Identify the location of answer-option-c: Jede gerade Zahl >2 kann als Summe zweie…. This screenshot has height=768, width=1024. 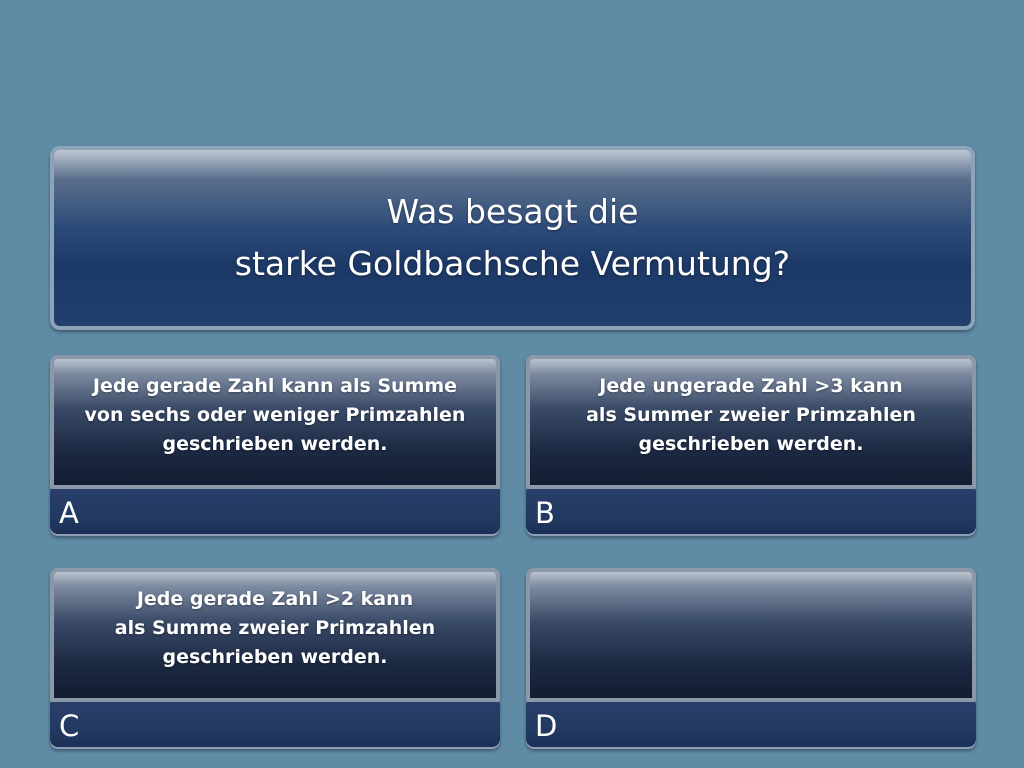
(275, 658).